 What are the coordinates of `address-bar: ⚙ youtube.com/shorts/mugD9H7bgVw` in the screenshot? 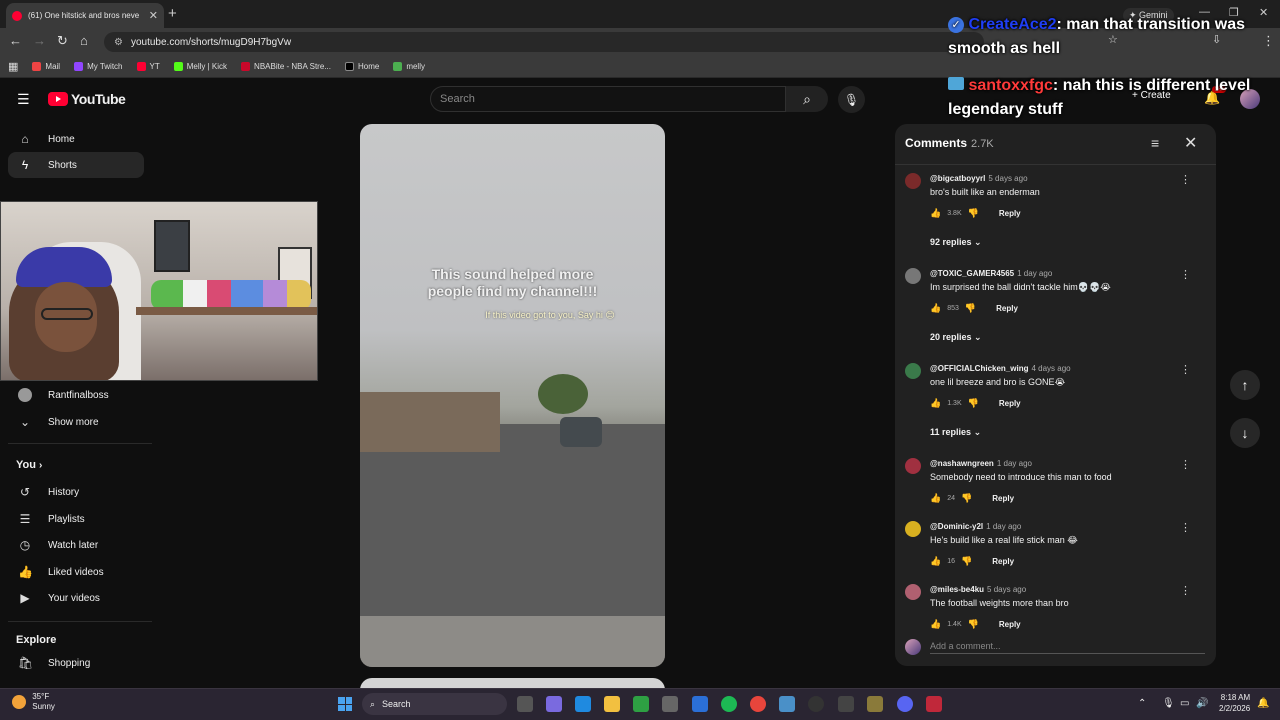 It's located at (544, 42).